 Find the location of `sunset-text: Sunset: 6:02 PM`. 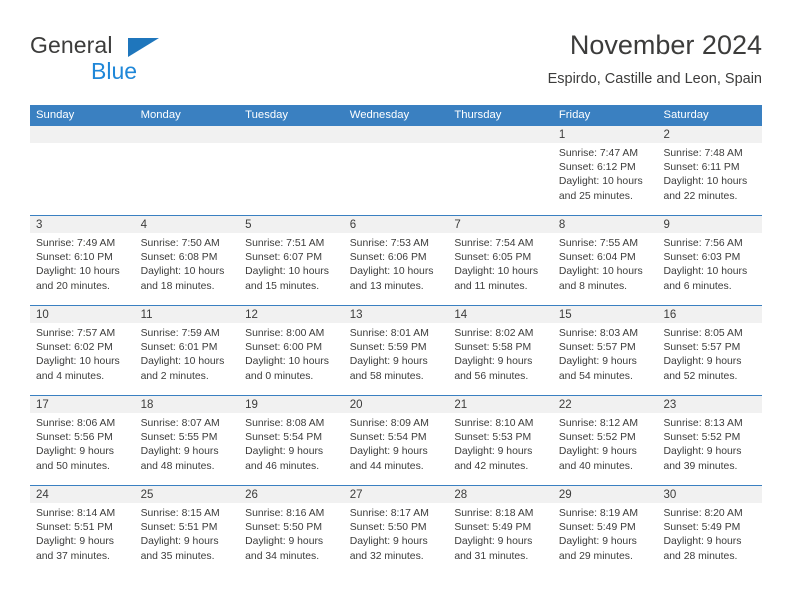

sunset-text: Sunset: 6:02 PM is located at coordinates (74, 348).